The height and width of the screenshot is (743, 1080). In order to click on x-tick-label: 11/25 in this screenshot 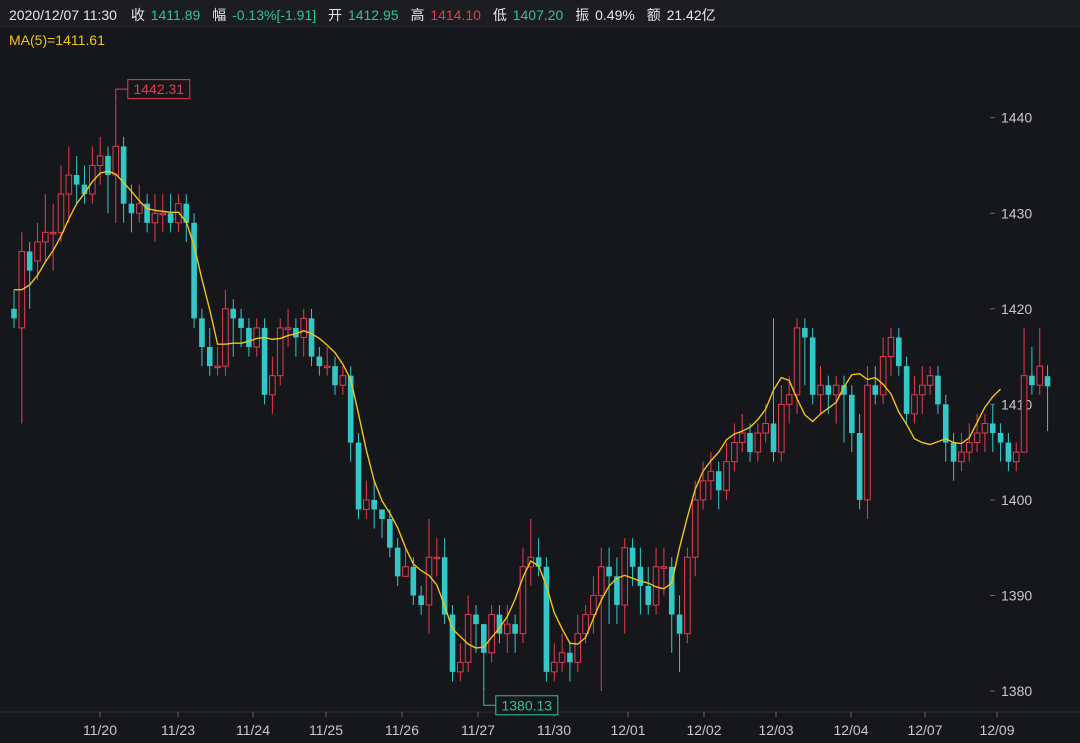, I will do `click(326, 730)`.